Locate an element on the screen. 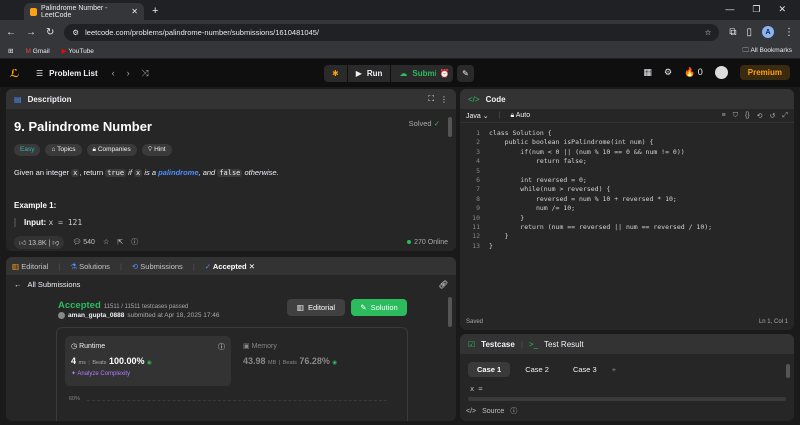 The height and width of the screenshot is (425, 800). forward-icon: → is located at coordinates (31, 32).